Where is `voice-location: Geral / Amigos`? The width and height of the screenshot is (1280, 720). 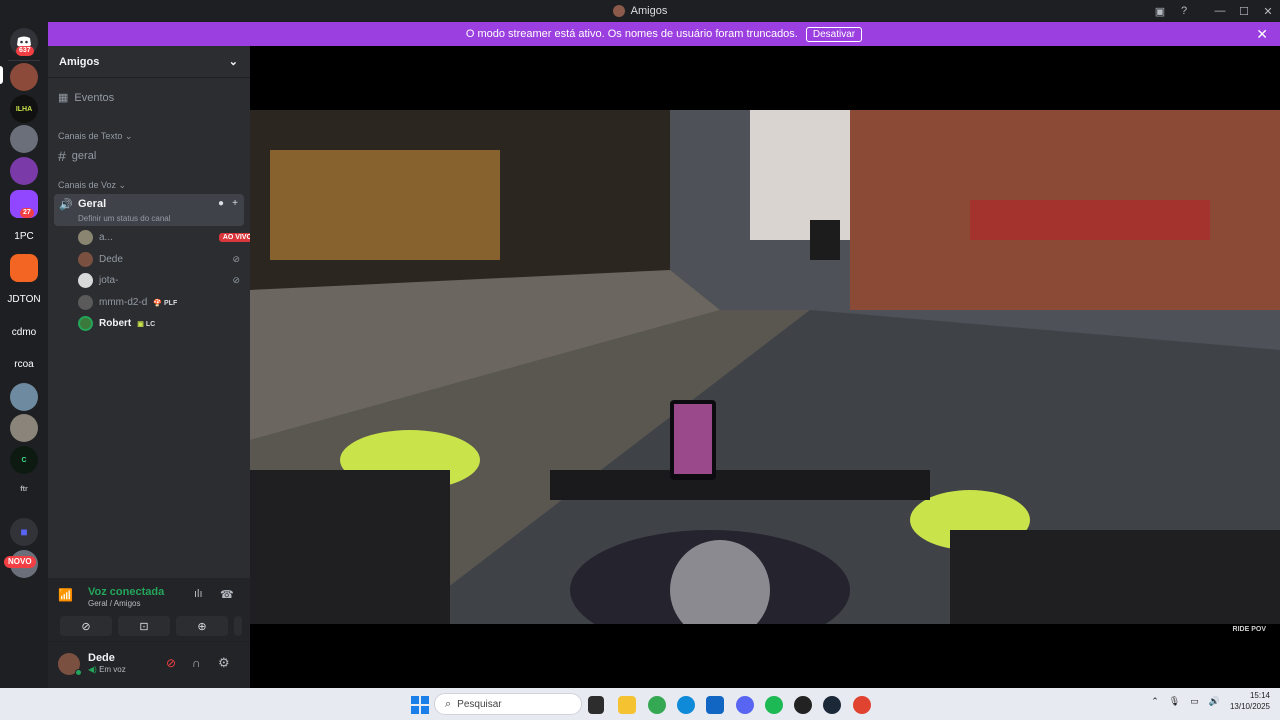 voice-location: Geral / Amigos is located at coordinates (114, 603).